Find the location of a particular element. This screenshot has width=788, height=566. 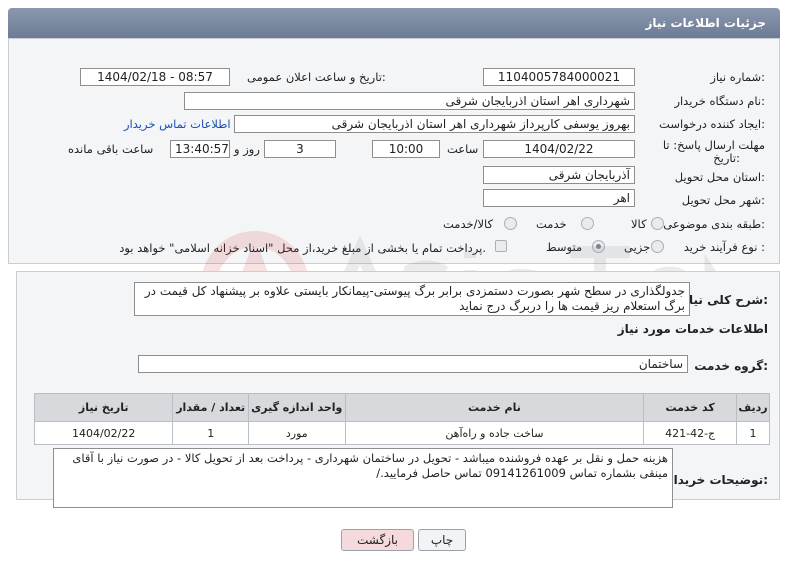

city-field: اهر is located at coordinates (559, 198).